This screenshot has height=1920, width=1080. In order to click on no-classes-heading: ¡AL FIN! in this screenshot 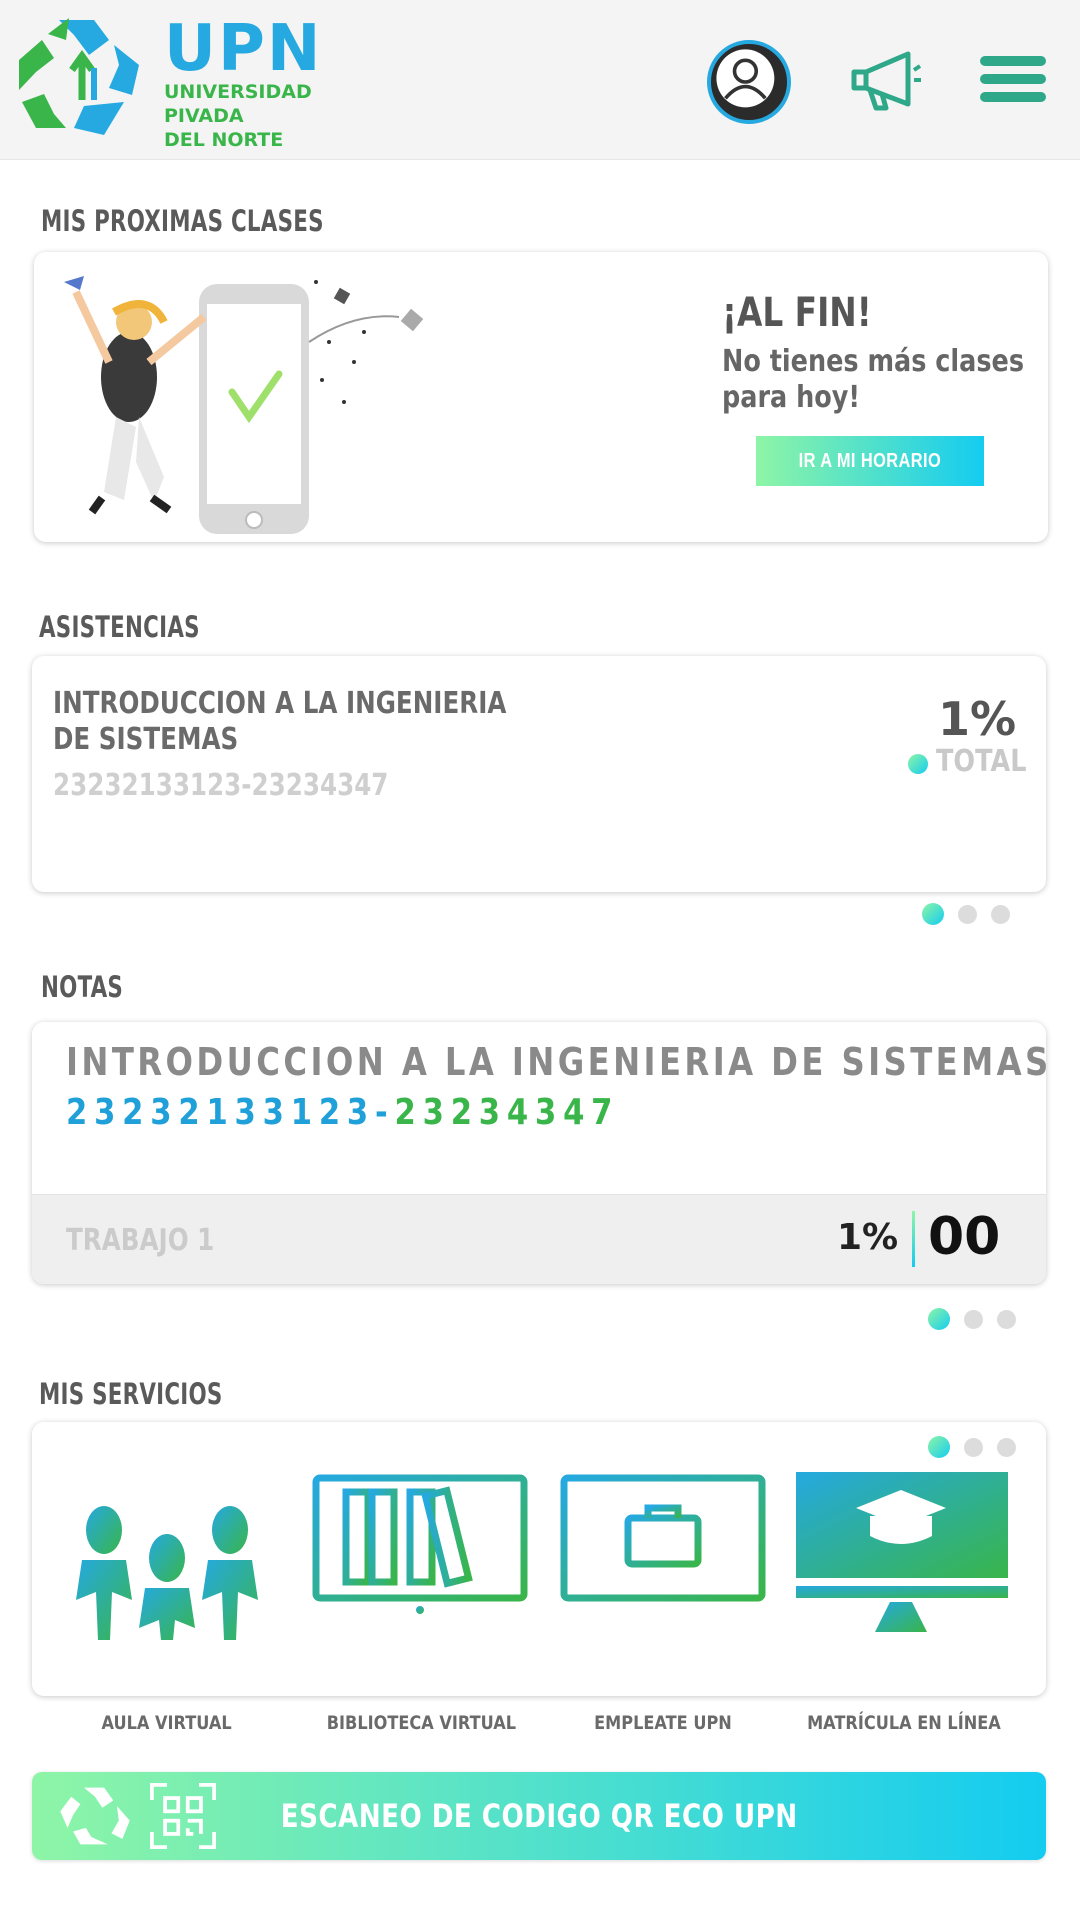, I will do `click(797, 313)`.